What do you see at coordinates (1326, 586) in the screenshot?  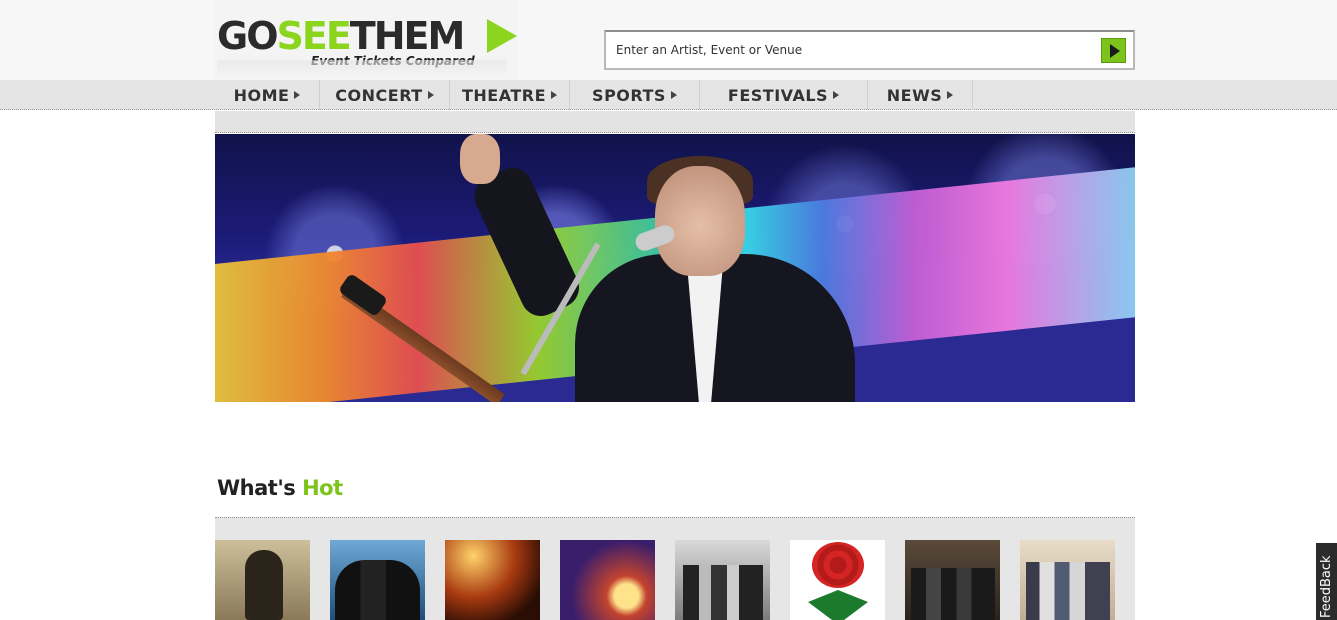 I see `feedback-label: FeedBack` at bounding box center [1326, 586].